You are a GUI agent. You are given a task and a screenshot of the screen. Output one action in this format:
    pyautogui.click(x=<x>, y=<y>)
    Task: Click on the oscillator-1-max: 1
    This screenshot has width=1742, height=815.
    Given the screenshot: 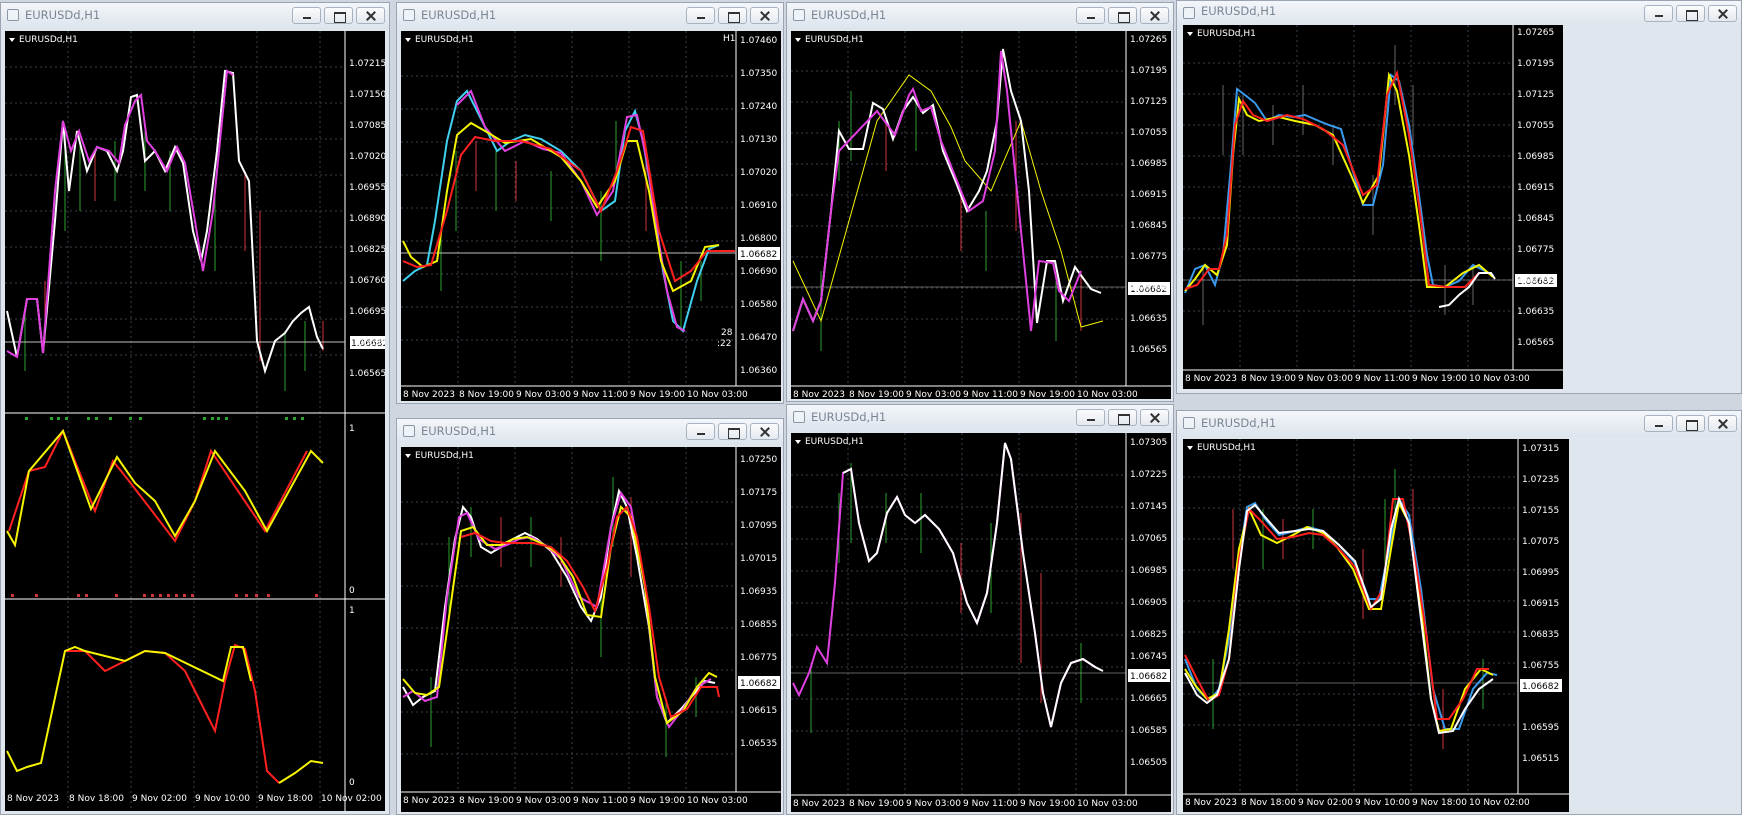 What is the action you would take?
    pyautogui.click(x=352, y=429)
    